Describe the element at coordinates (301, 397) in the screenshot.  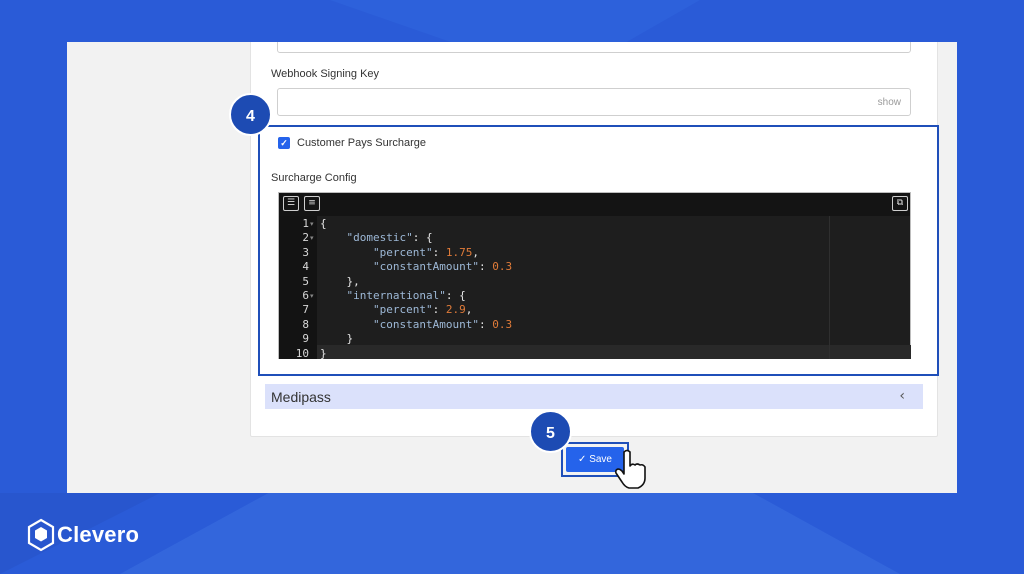
I see `medipass-title: Medipass` at that location.